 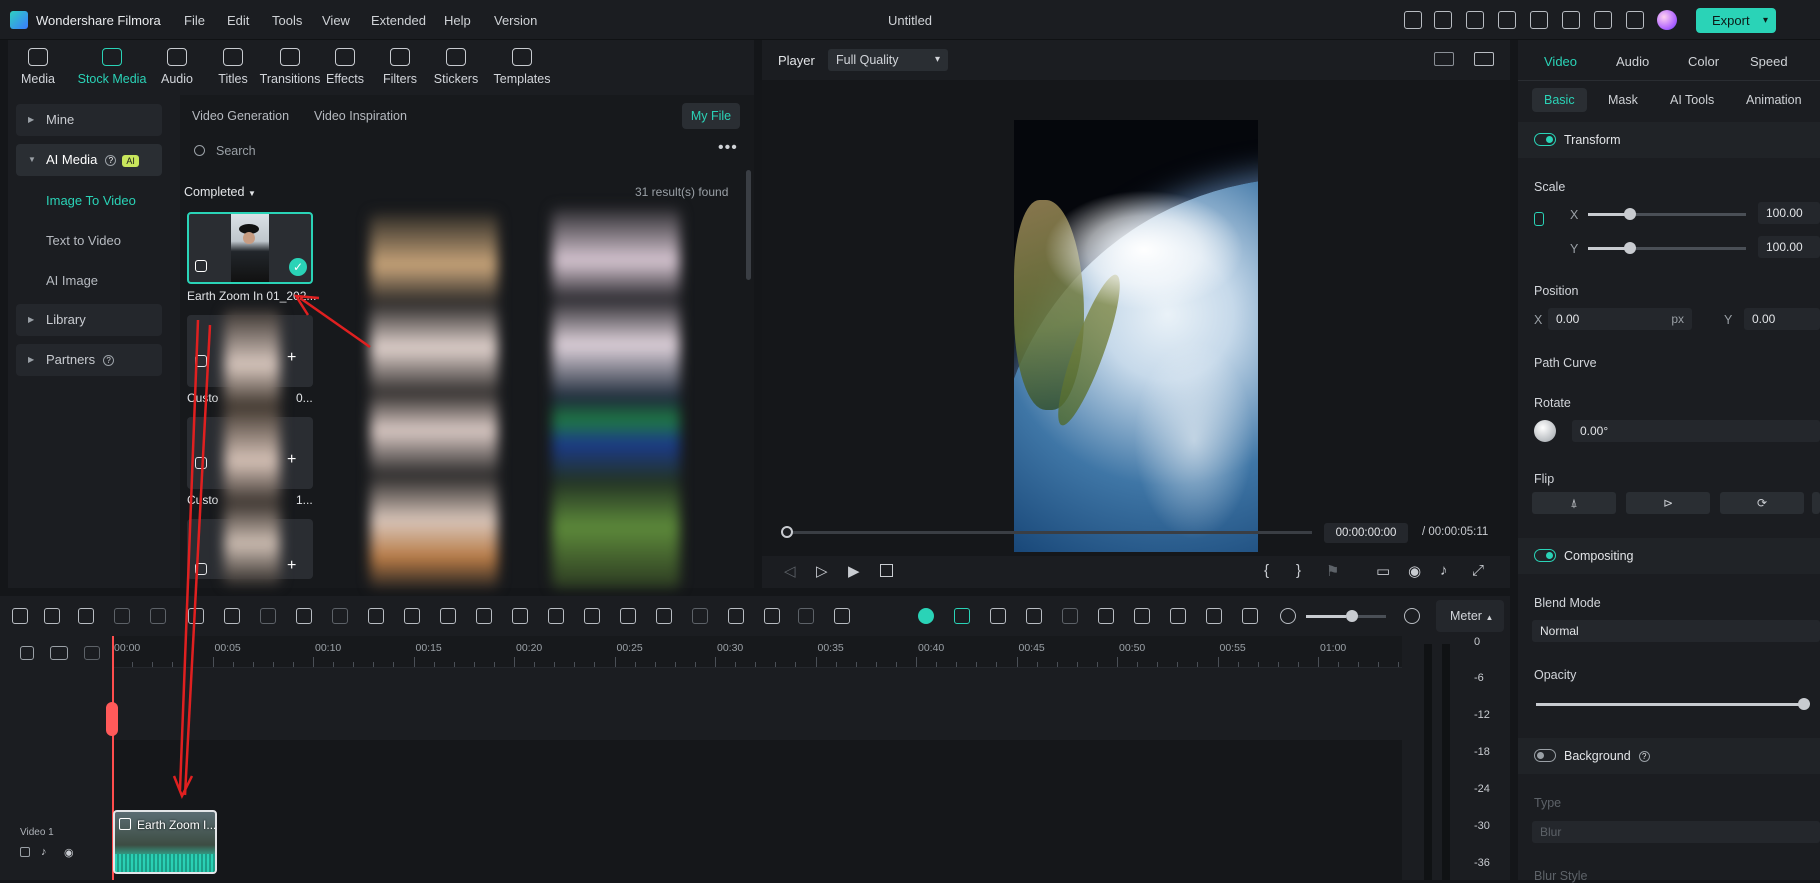 What do you see at coordinates (1574, 503) in the screenshot?
I see `flip-horizontal-button: ⍋` at bounding box center [1574, 503].